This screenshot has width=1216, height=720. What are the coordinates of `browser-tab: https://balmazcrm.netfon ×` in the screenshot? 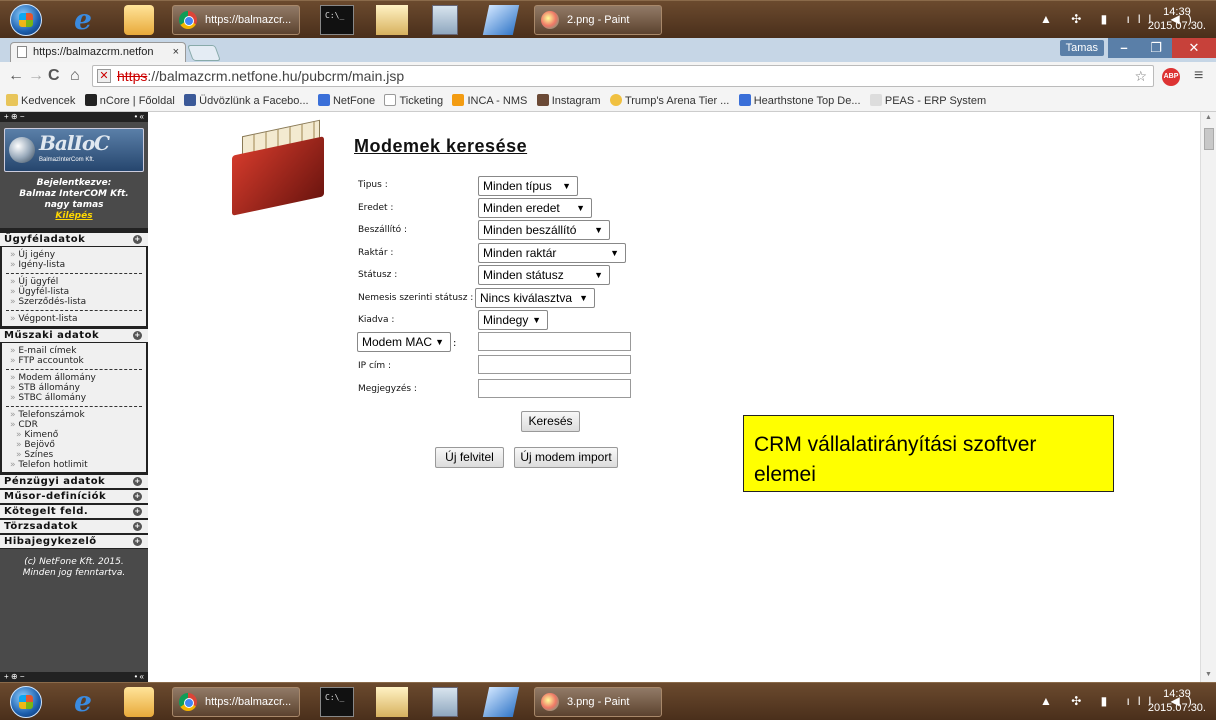 It's located at (98, 52).